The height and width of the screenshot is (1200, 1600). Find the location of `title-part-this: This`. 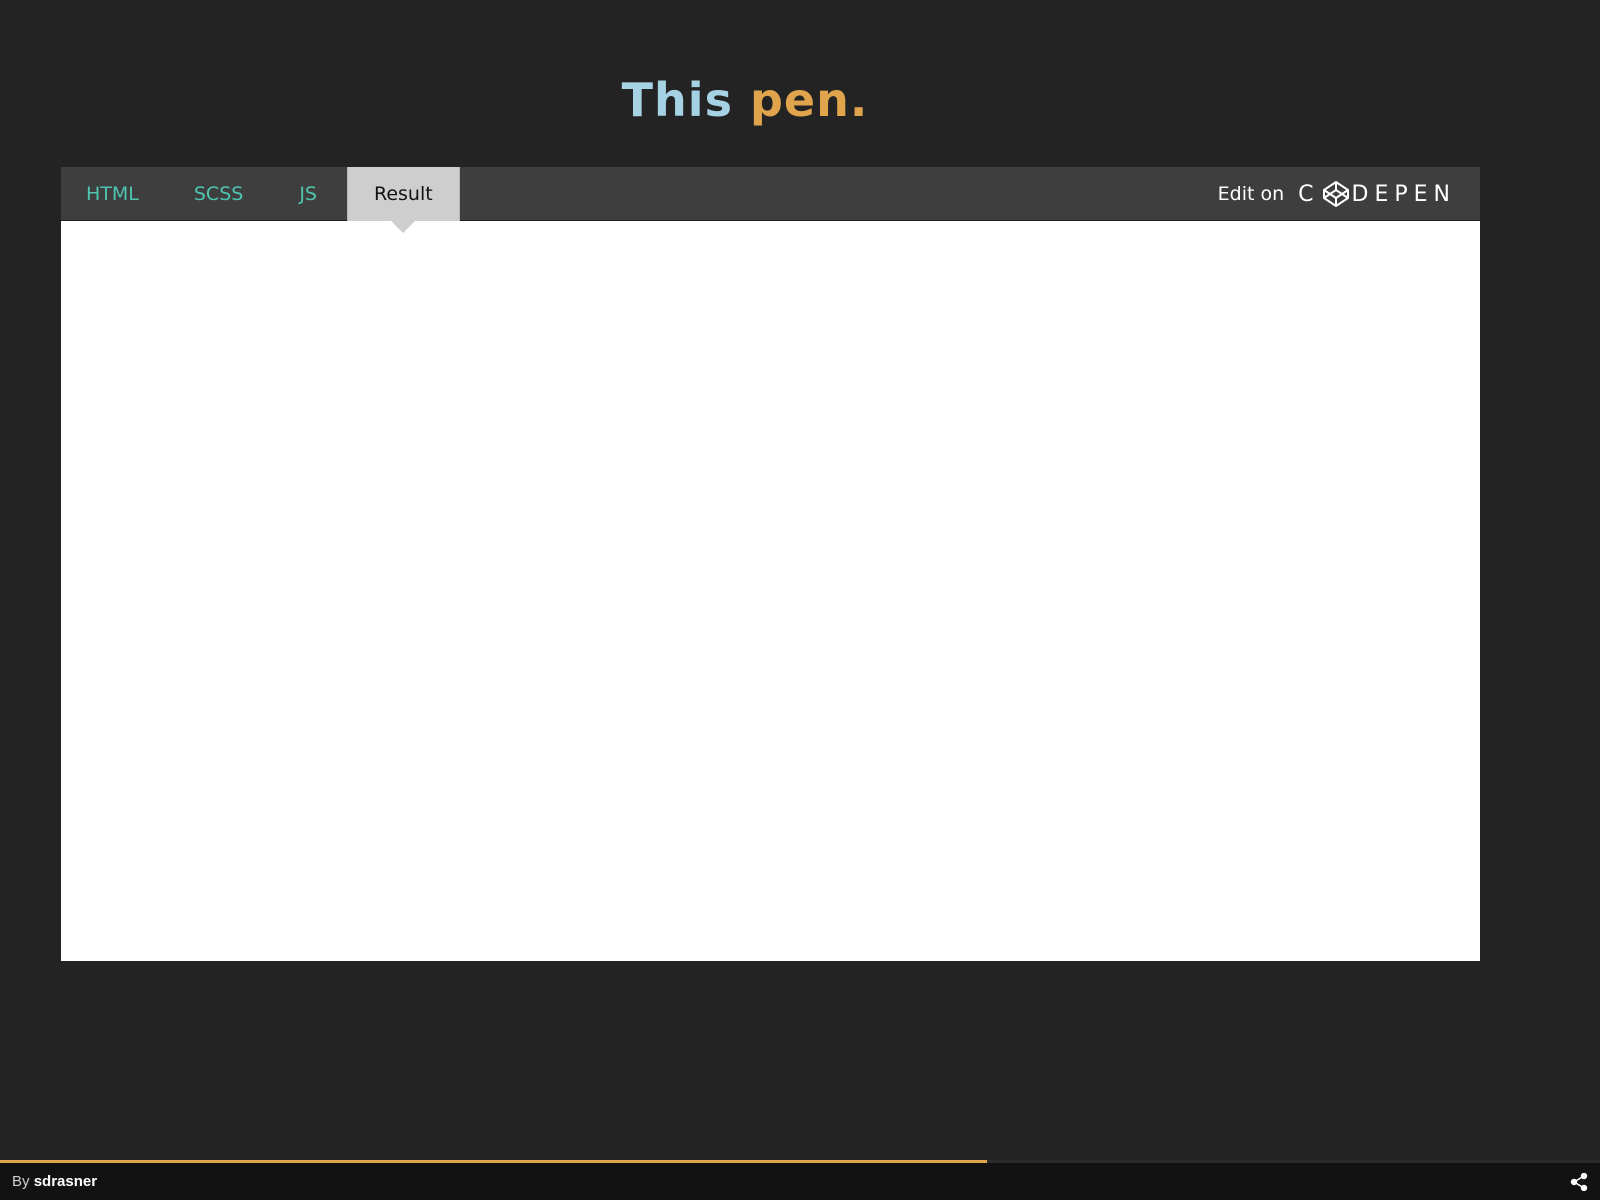

title-part-this: This is located at coordinates (677, 100).